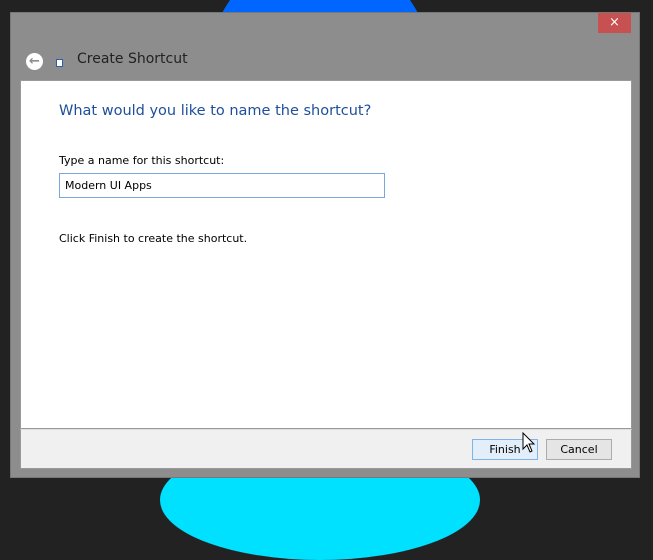 The width and height of the screenshot is (653, 560). I want to click on wizard-footer: Finish Cancel, so click(326, 449).